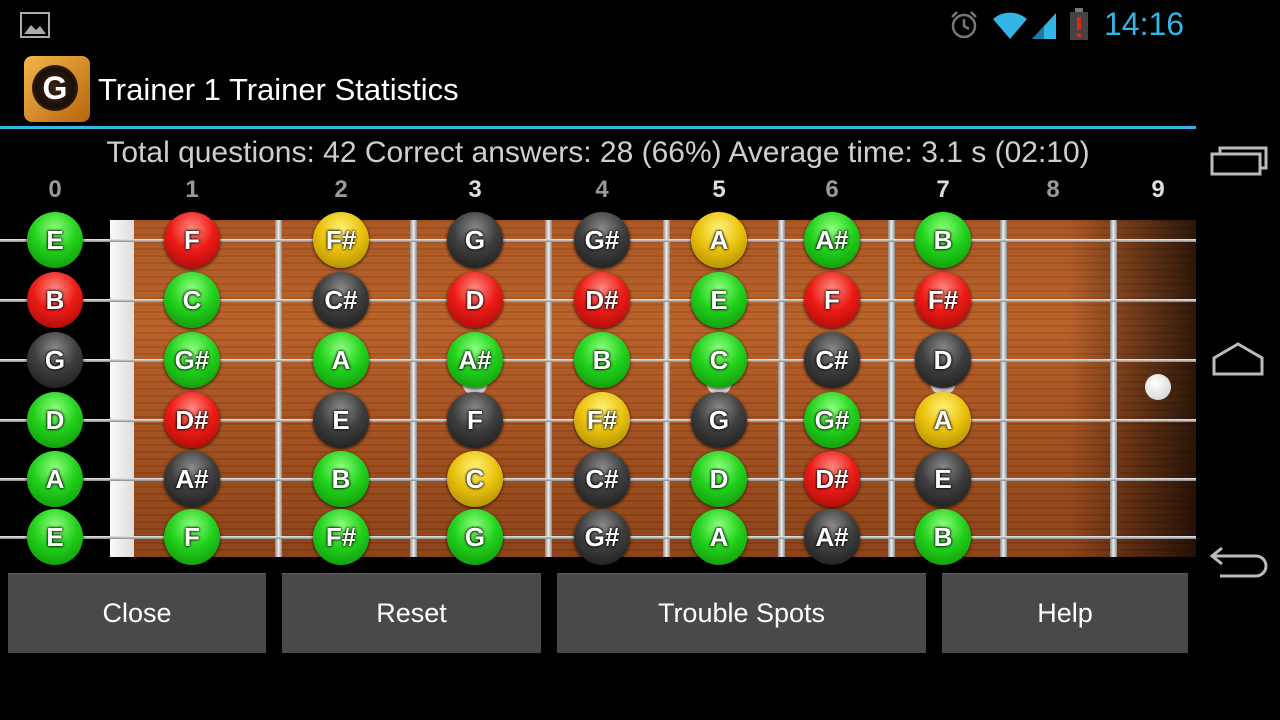 The height and width of the screenshot is (720, 1280). Describe the element at coordinates (1053, 189) in the screenshot. I see `fret-number-8: 8` at that location.